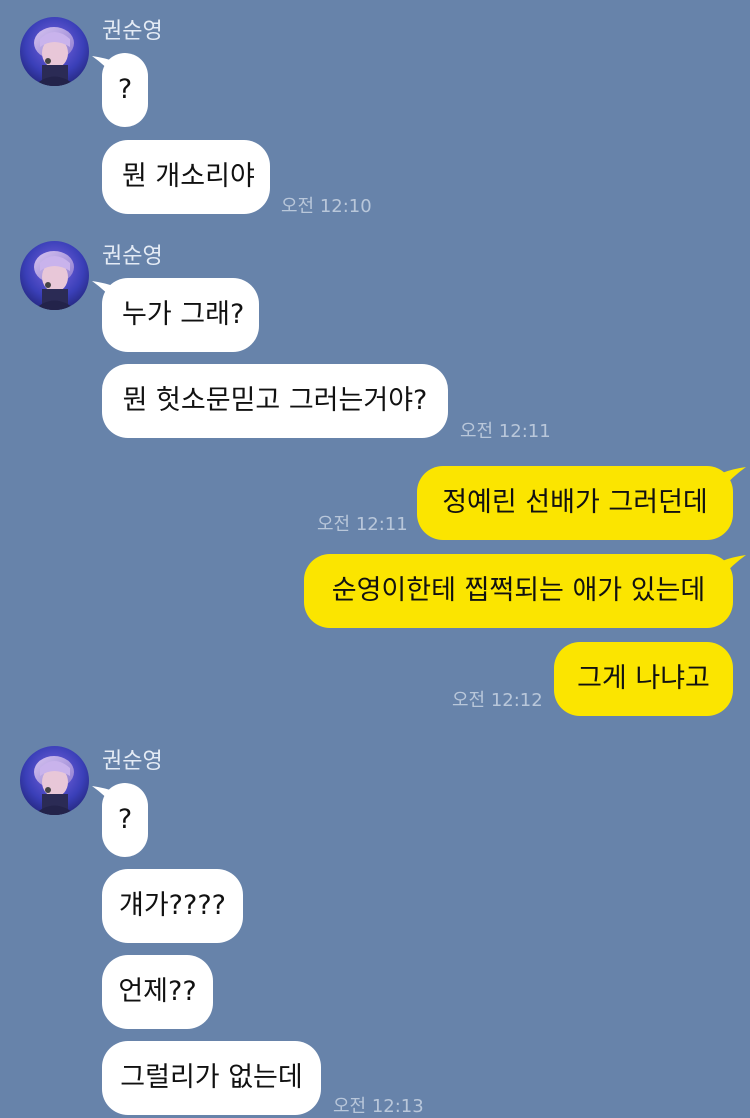  I want to click on message-bubble: 뭔 헛소문믿고 그러는거야?, so click(275, 401).